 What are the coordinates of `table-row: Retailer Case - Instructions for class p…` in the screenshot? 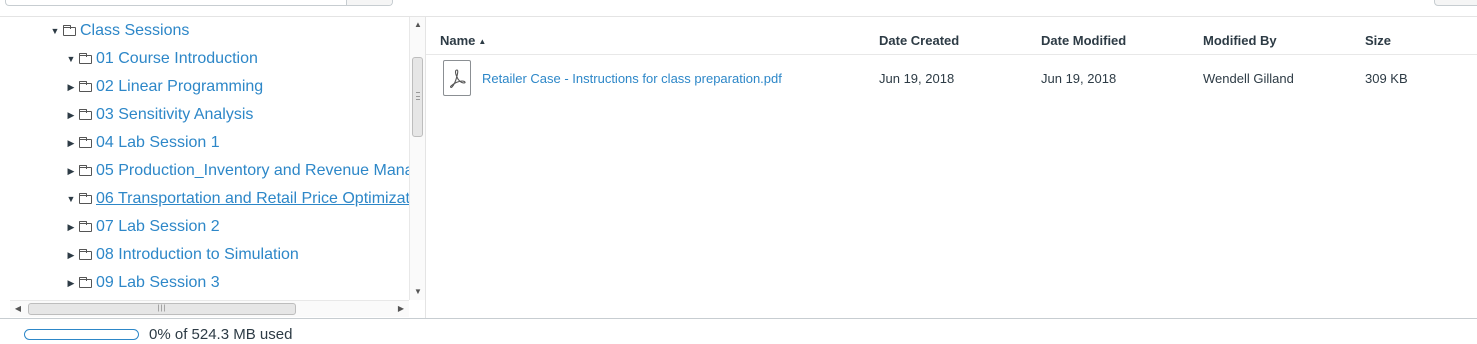 It's located at (951, 79).